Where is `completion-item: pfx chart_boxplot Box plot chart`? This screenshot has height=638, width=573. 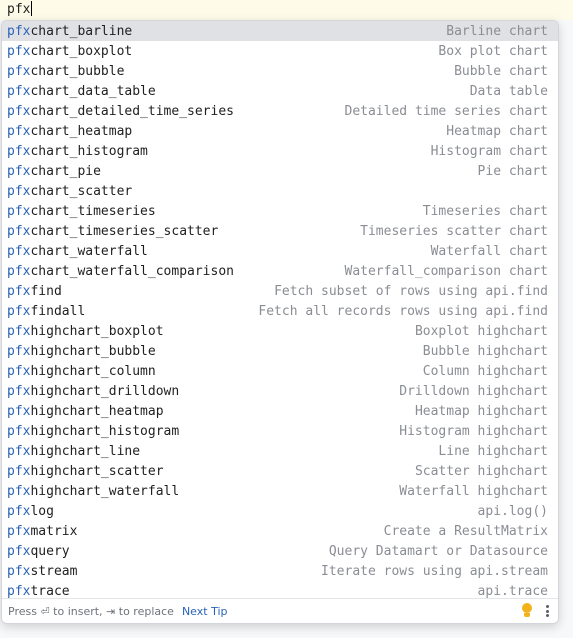 completion-item: pfx chart_boxplot Box plot chart is located at coordinates (280, 51).